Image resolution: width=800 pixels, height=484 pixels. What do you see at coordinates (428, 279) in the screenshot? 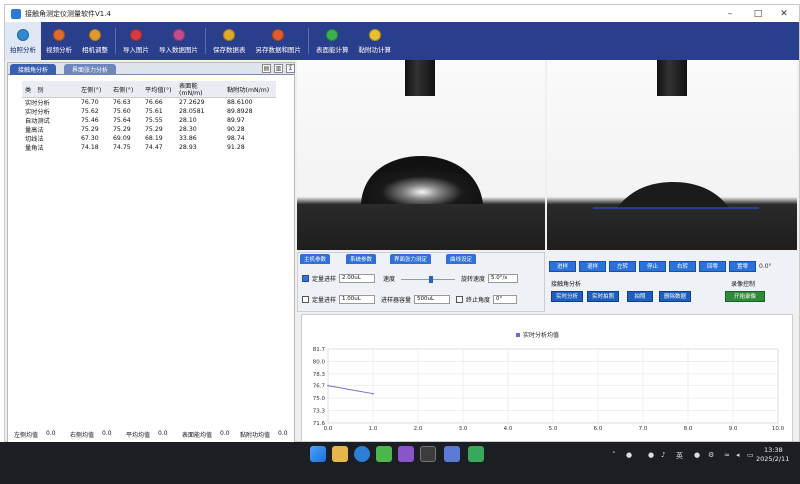
I see `speed-slider` at bounding box center [428, 279].